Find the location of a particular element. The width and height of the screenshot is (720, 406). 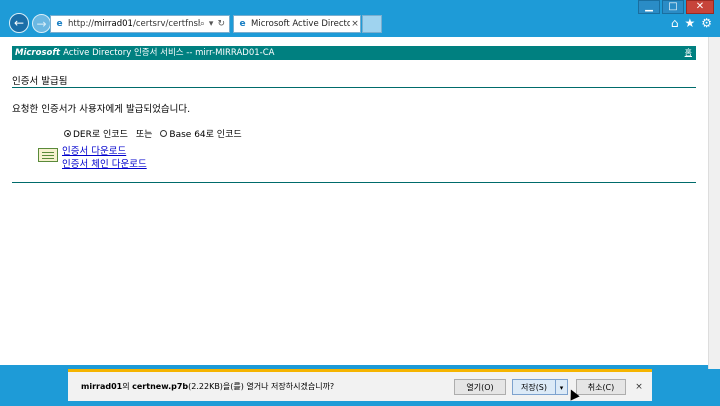

base64-label: Base 64로 인코드 is located at coordinates (205, 135).